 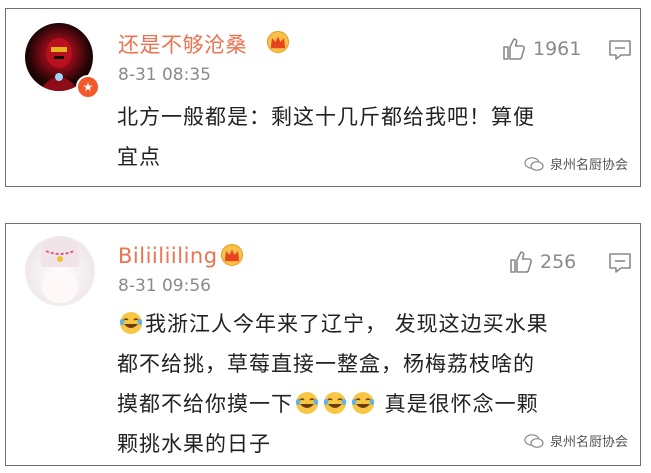 I want to click on username: 还是不够沧桑, so click(x=182, y=44).